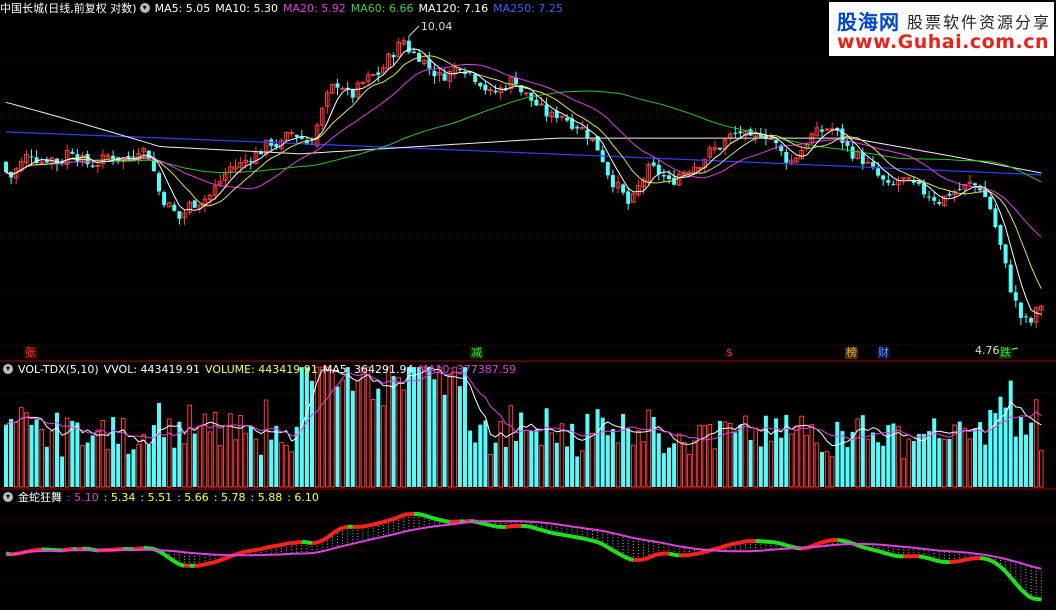 This screenshot has height=610, width=1056. Describe the element at coordinates (266, 497) in the screenshot. I see `ind-value-5: : 5.88` at that location.